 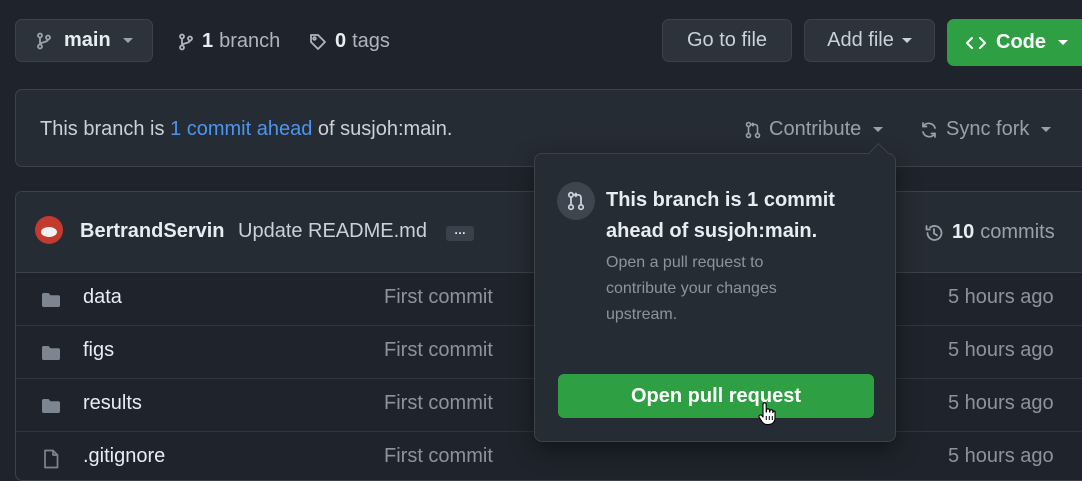 I want to click on open-pull-request-button: Open pull request, so click(x=716, y=396).